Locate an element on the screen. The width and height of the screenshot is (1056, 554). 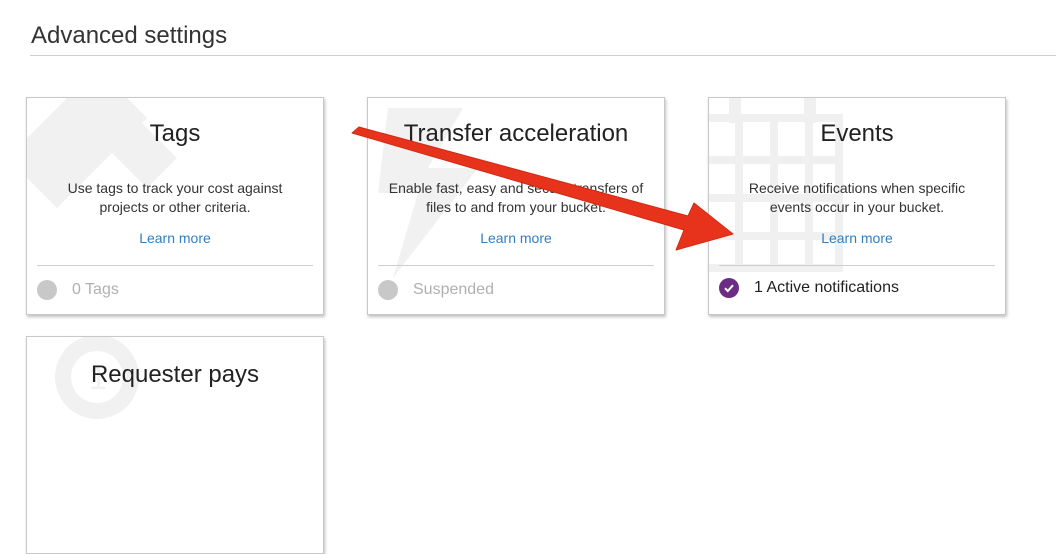
requester-pays-card: 1 Requester pays is located at coordinates (175, 445).